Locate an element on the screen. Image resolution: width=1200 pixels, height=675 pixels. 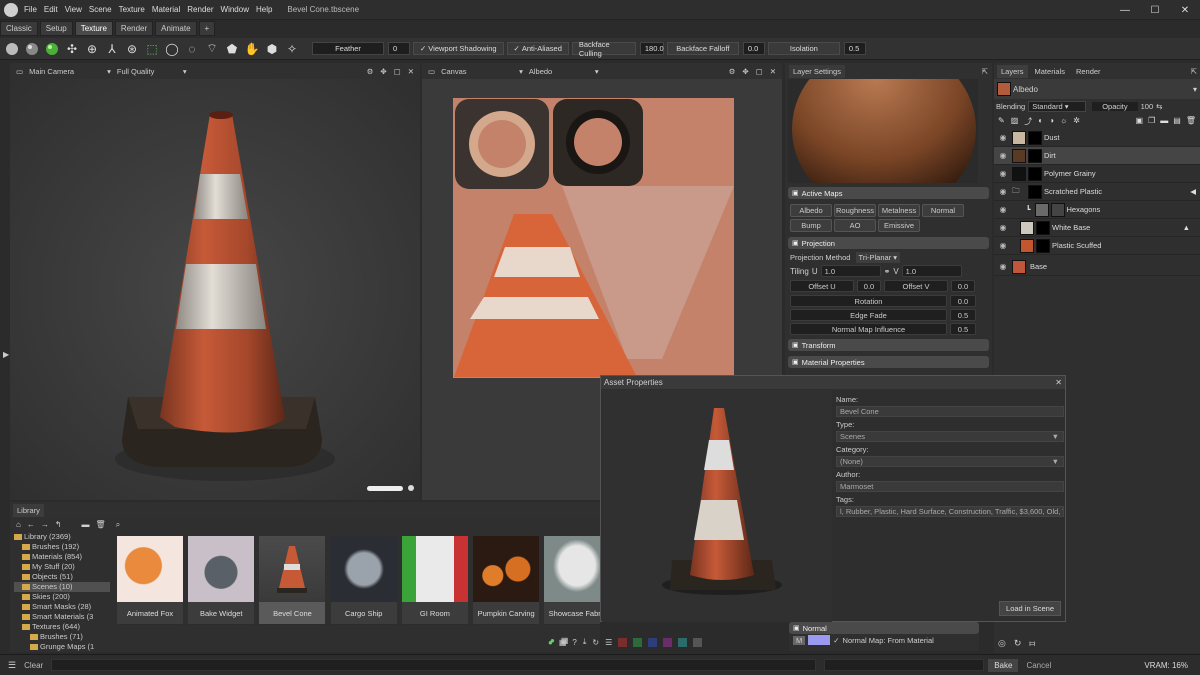
swatch-teal is located at coordinates (683, 642).